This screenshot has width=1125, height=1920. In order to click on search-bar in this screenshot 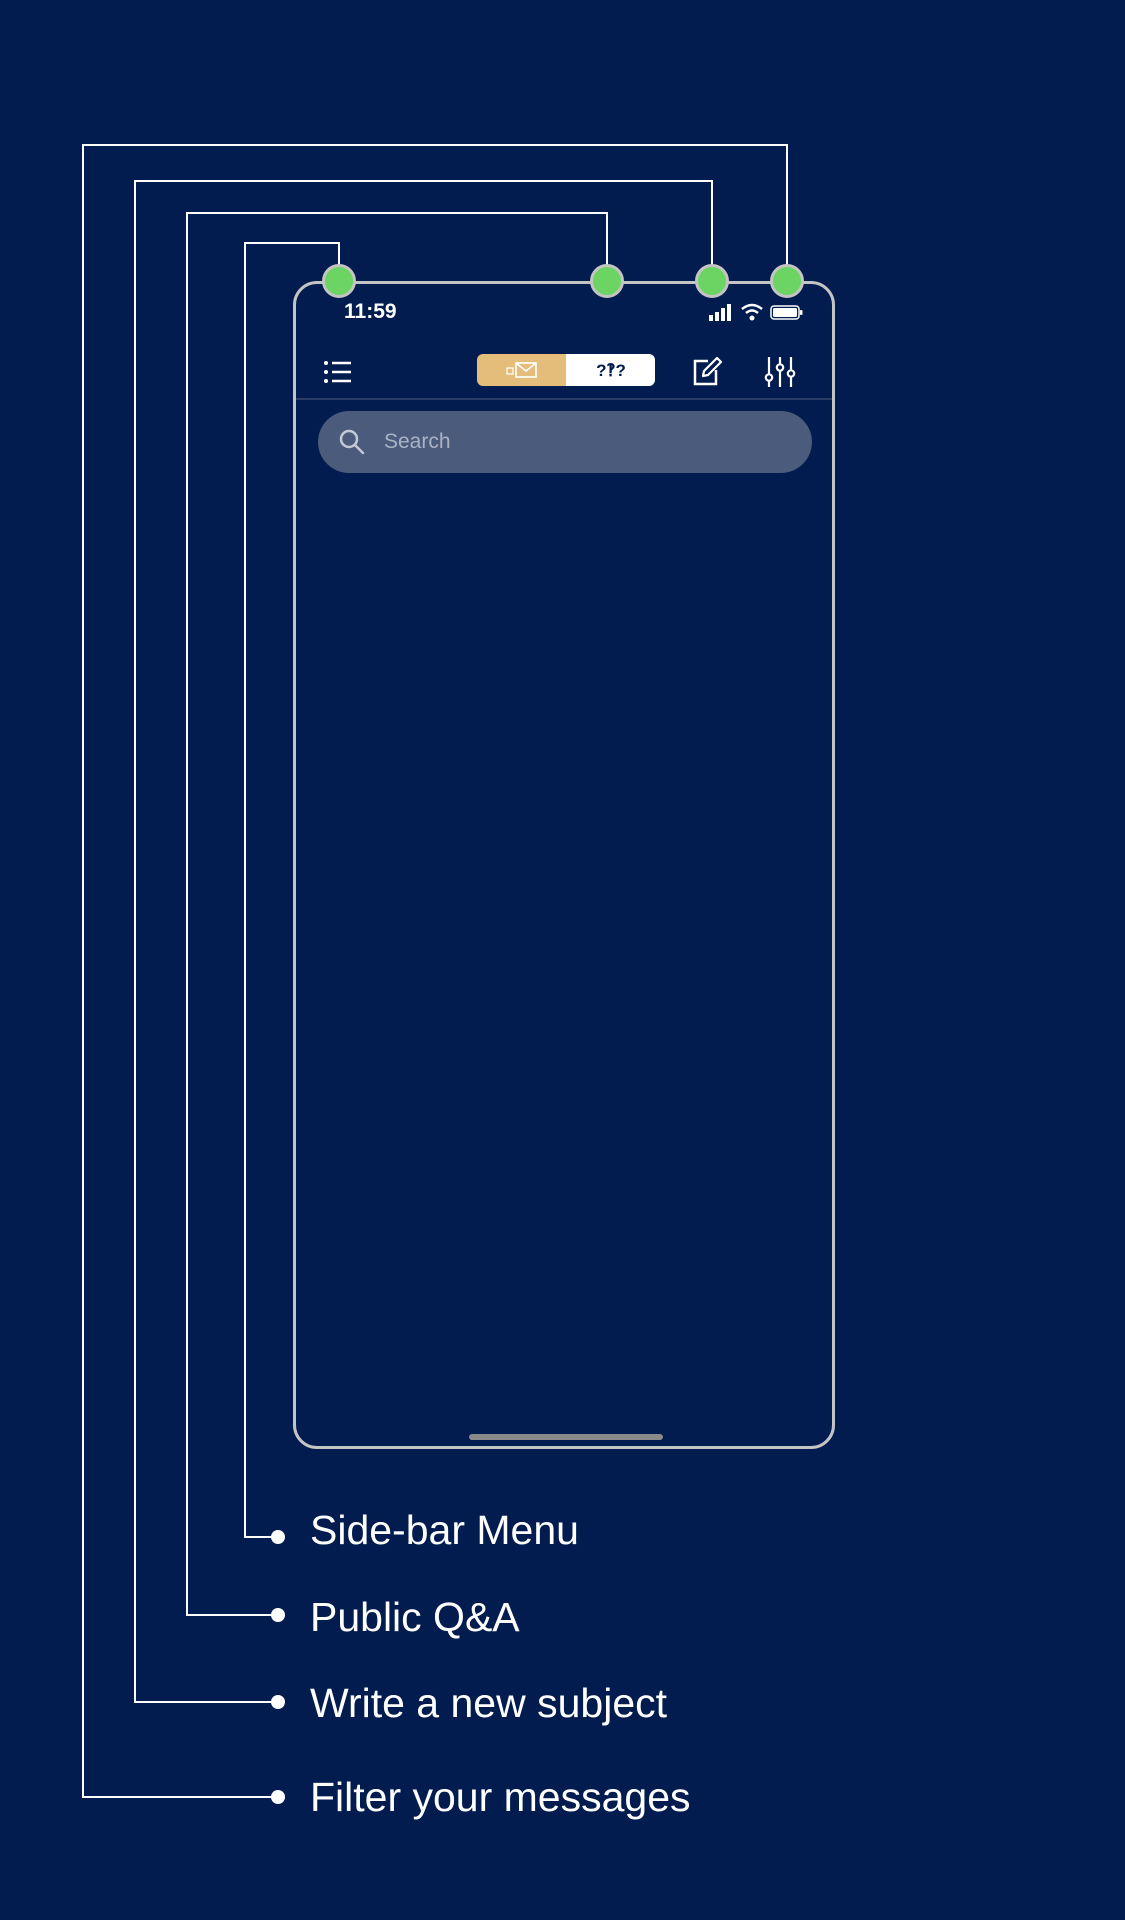, I will do `click(565, 442)`.